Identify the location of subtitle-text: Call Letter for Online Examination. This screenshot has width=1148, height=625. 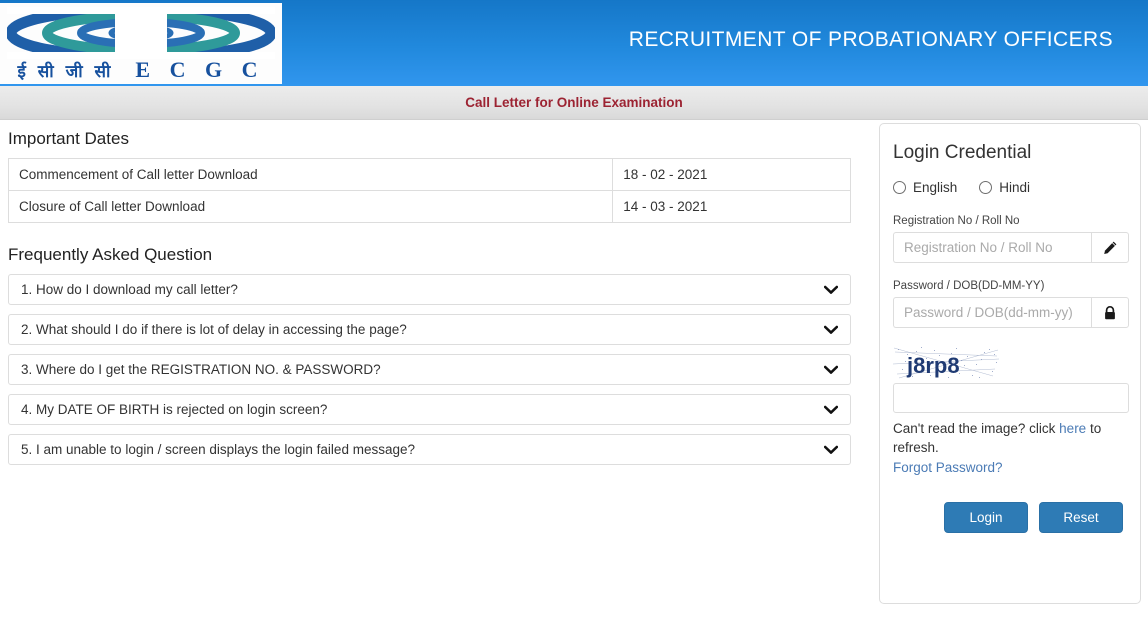
(574, 102).